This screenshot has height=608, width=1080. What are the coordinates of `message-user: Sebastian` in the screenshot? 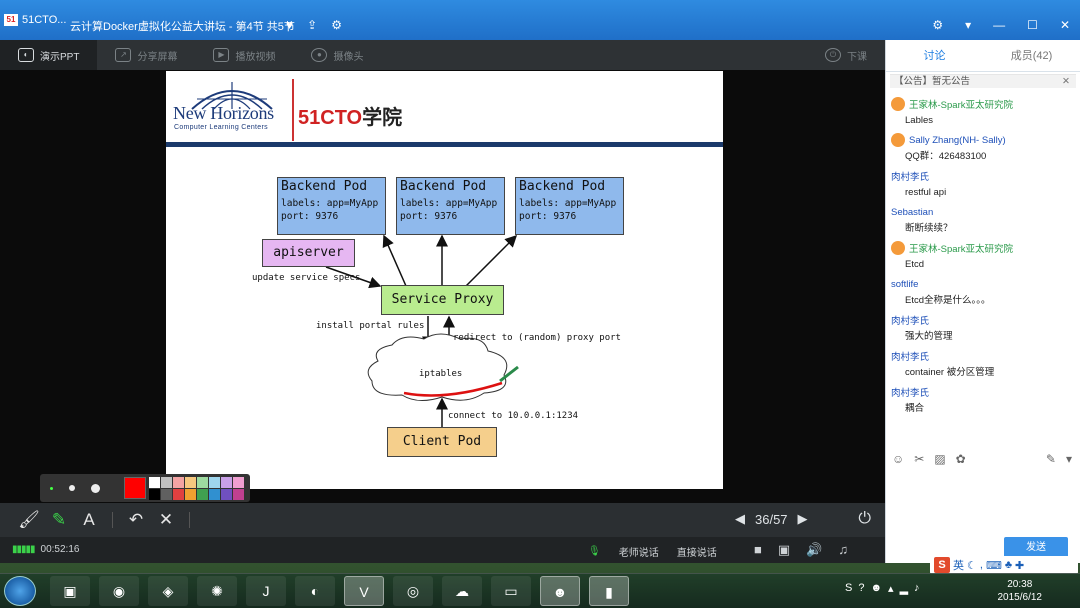 It's located at (985, 212).